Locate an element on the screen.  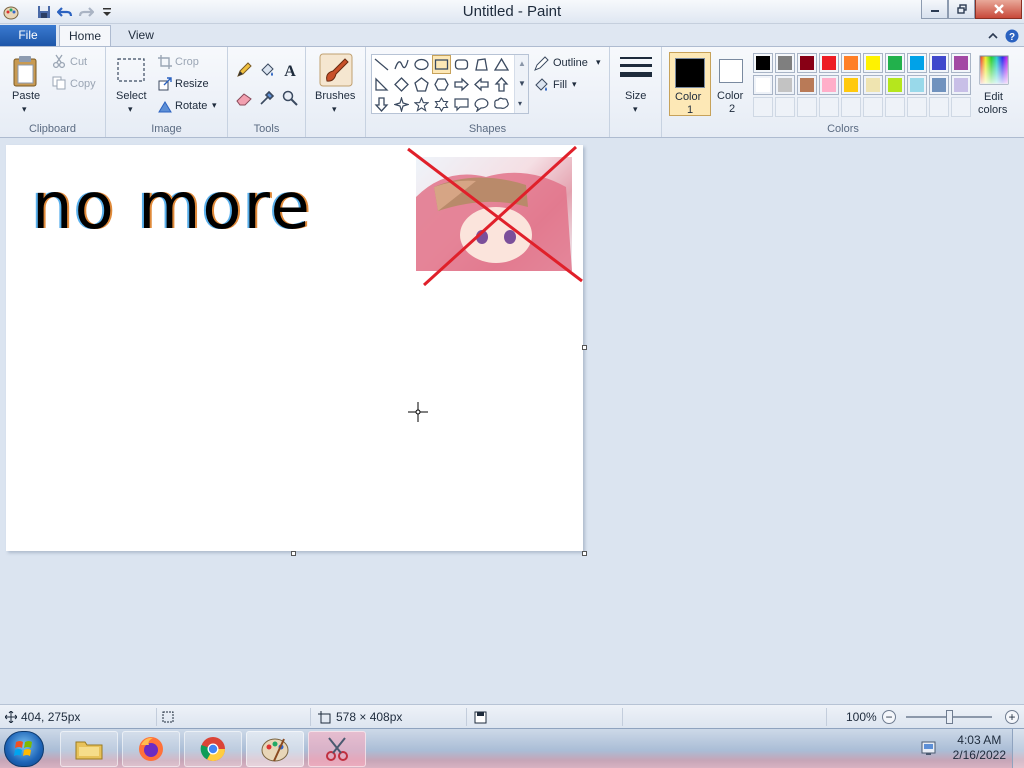
action-center-flag-icon is located at coordinates (929, 748).